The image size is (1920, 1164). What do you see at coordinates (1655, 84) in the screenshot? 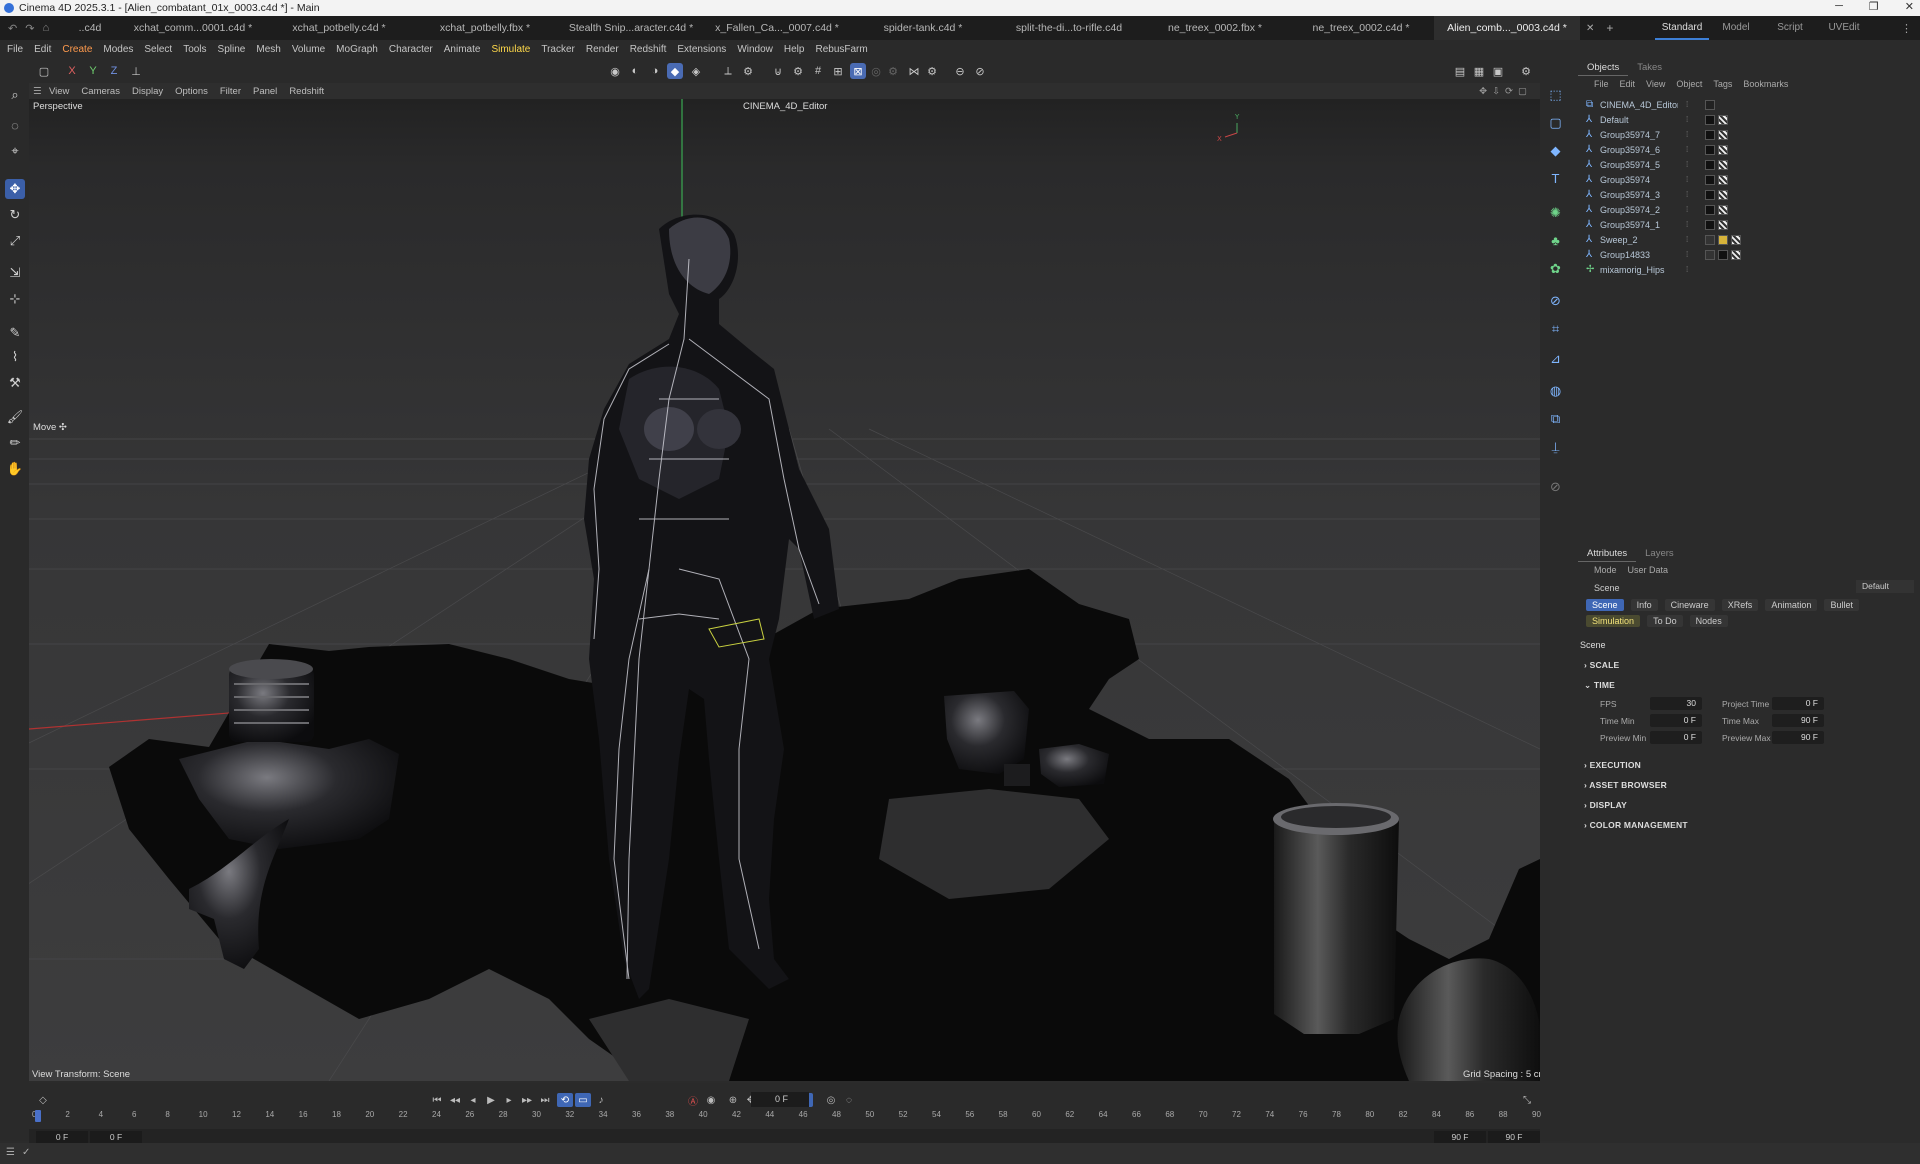
I see `objects-menu-view: View` at bounding box center [1655, 84].